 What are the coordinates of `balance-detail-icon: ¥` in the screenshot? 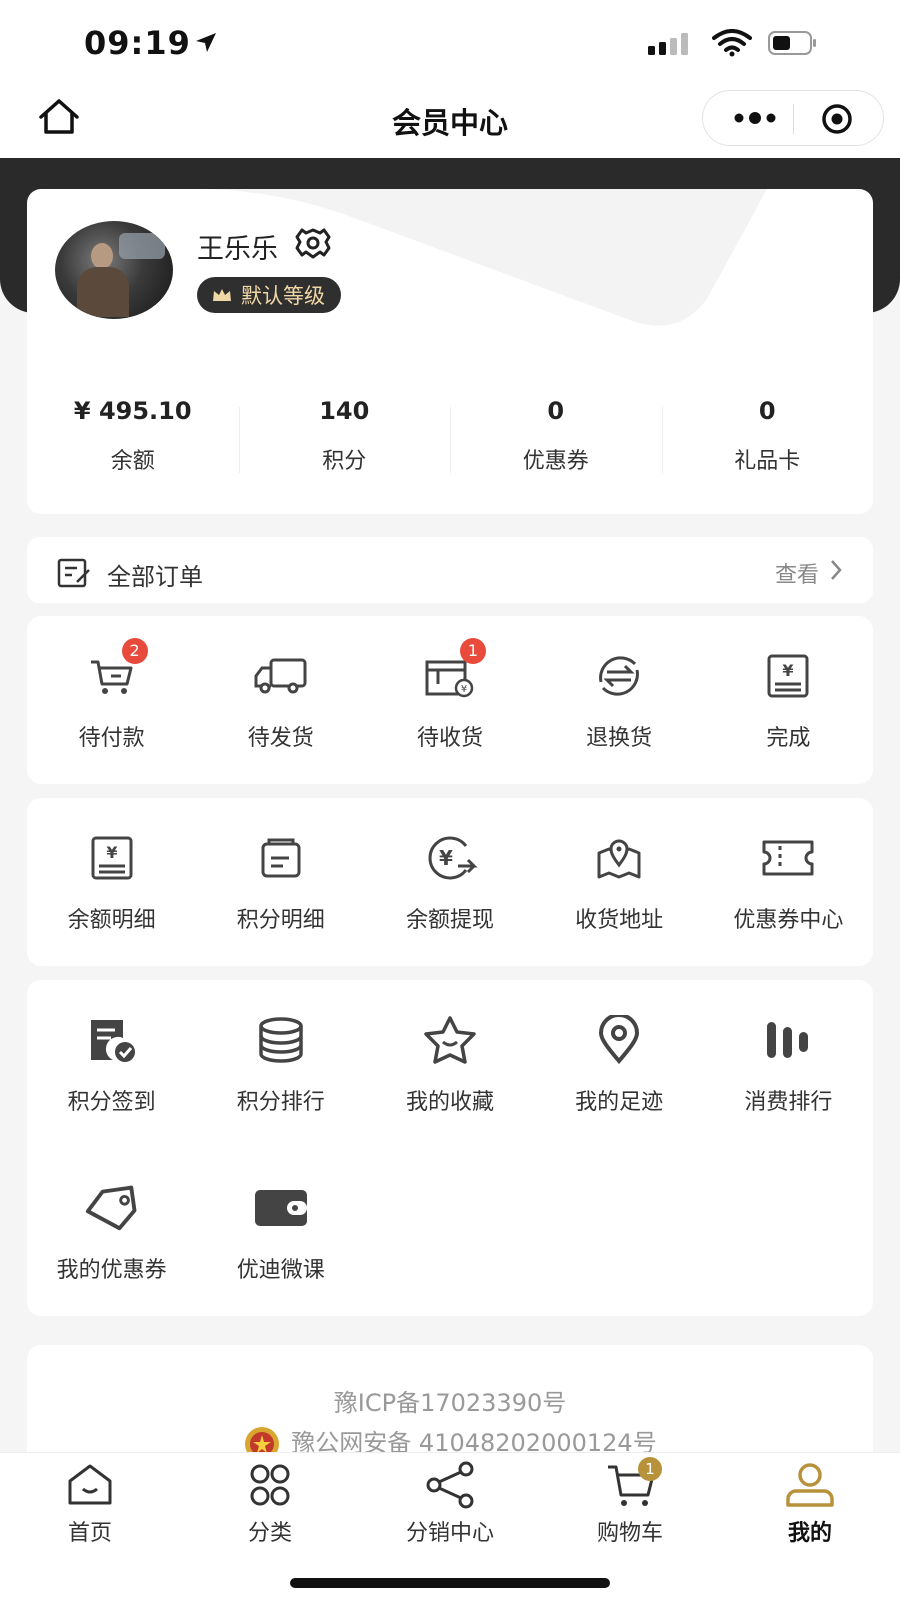 It's located at (112, 858).